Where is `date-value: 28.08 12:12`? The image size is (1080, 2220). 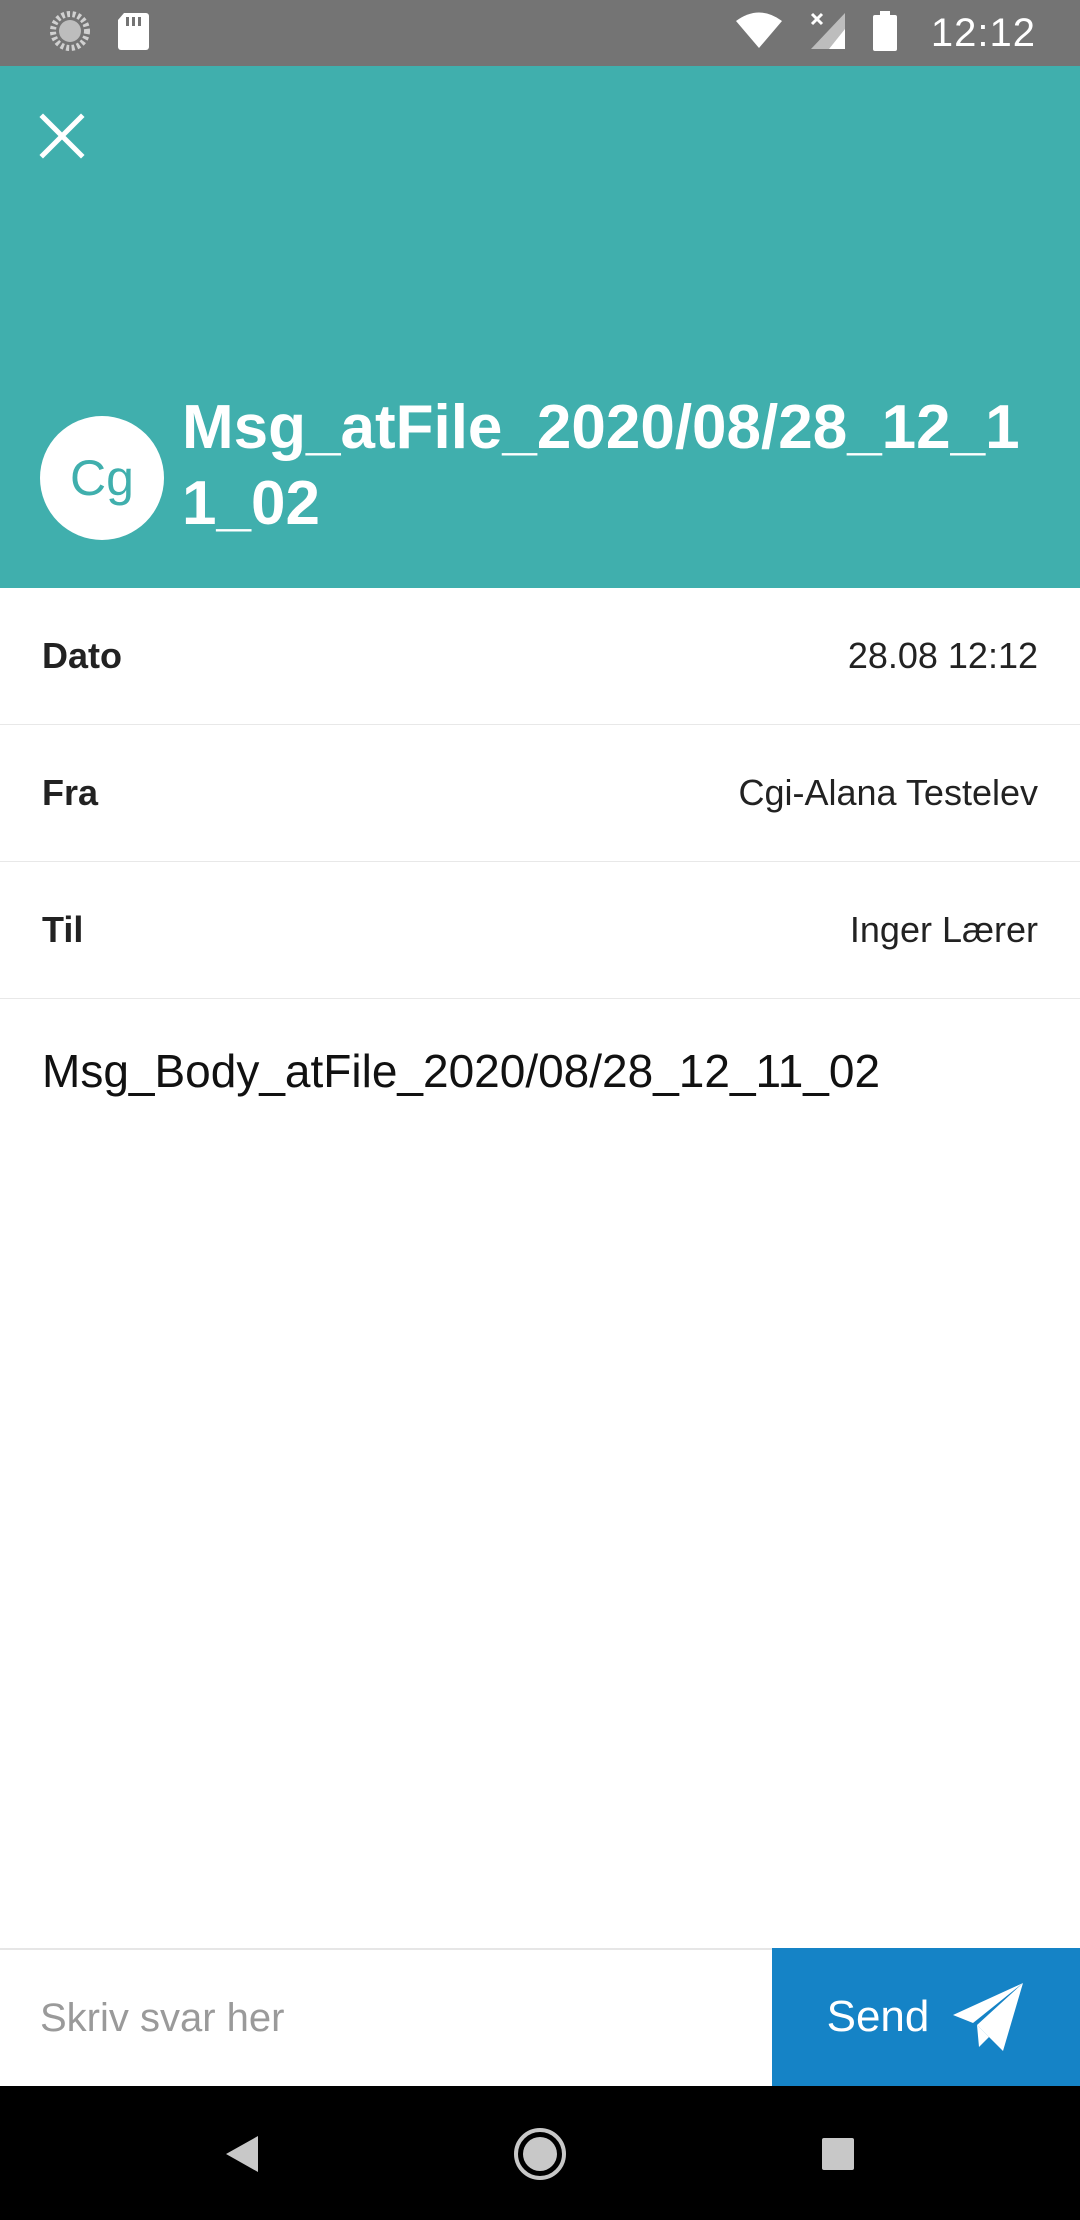 date-value: 28.08 12:12 is located at coordinates (942, 655).